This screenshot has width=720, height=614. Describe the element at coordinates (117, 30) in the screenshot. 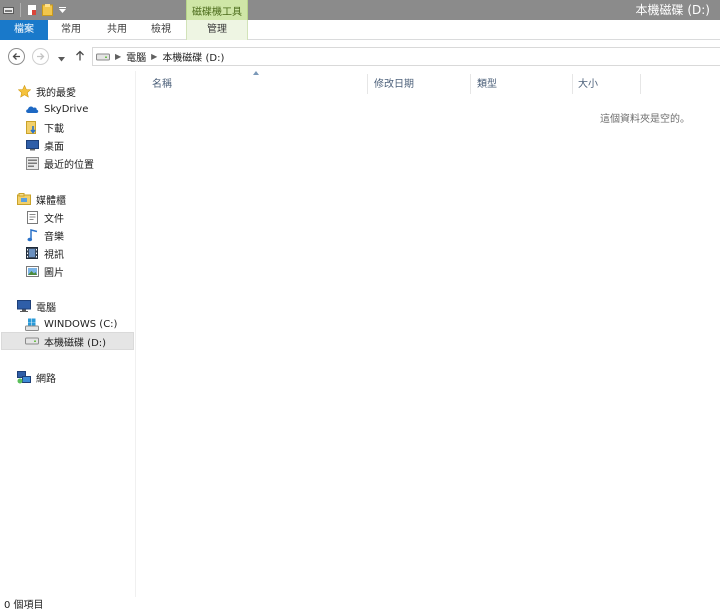

I see `tab-share: 共用` at that location.